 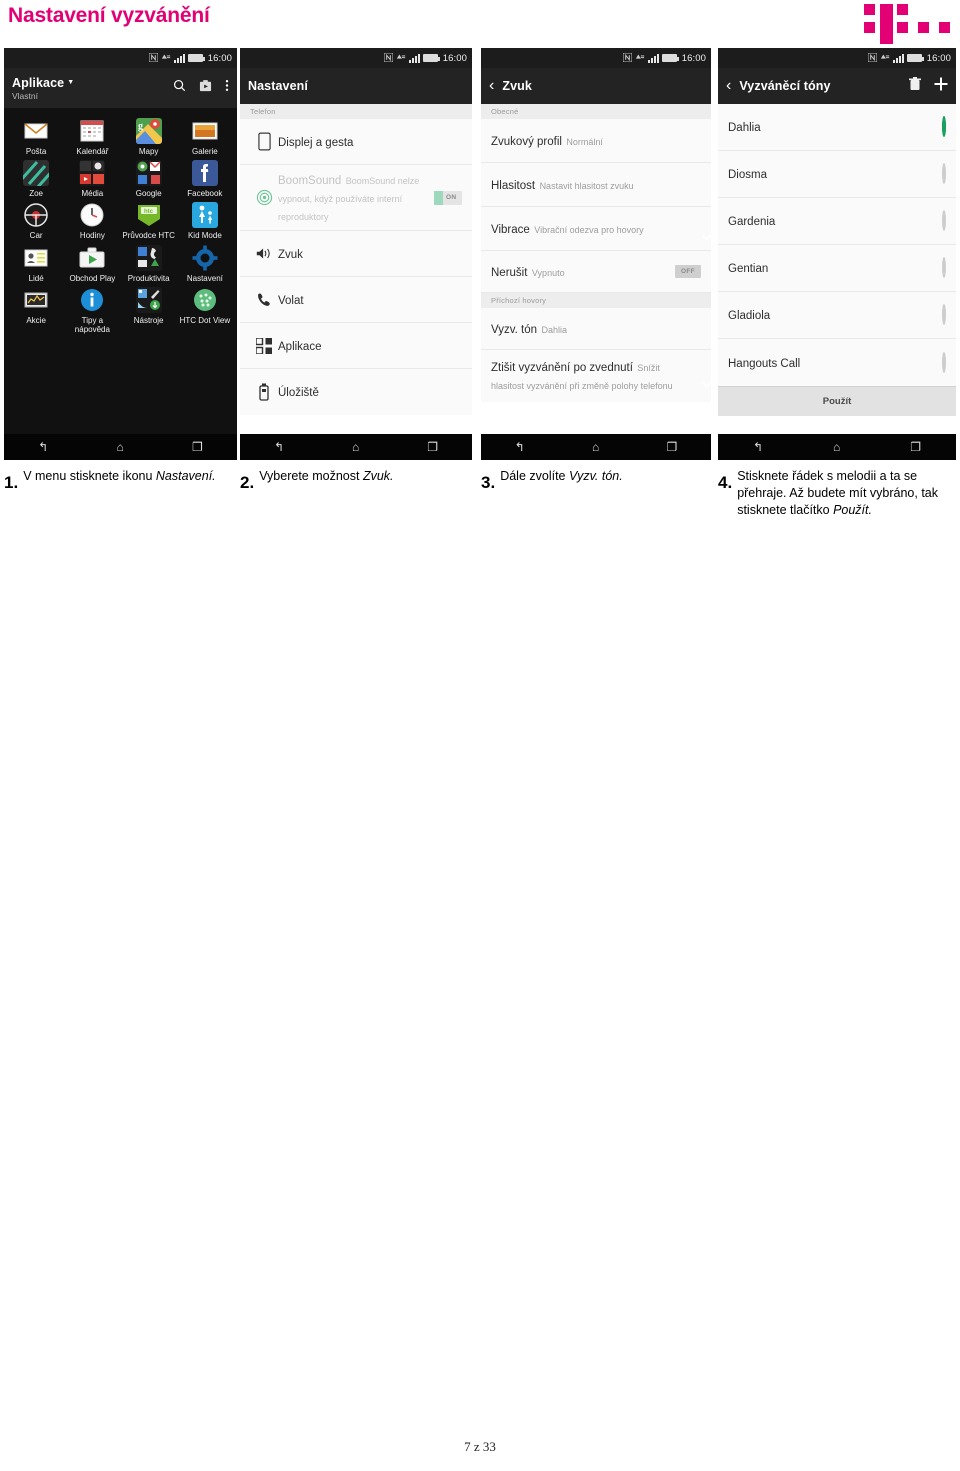 I want to click on svg-text: g, so click(x=140, y=126).